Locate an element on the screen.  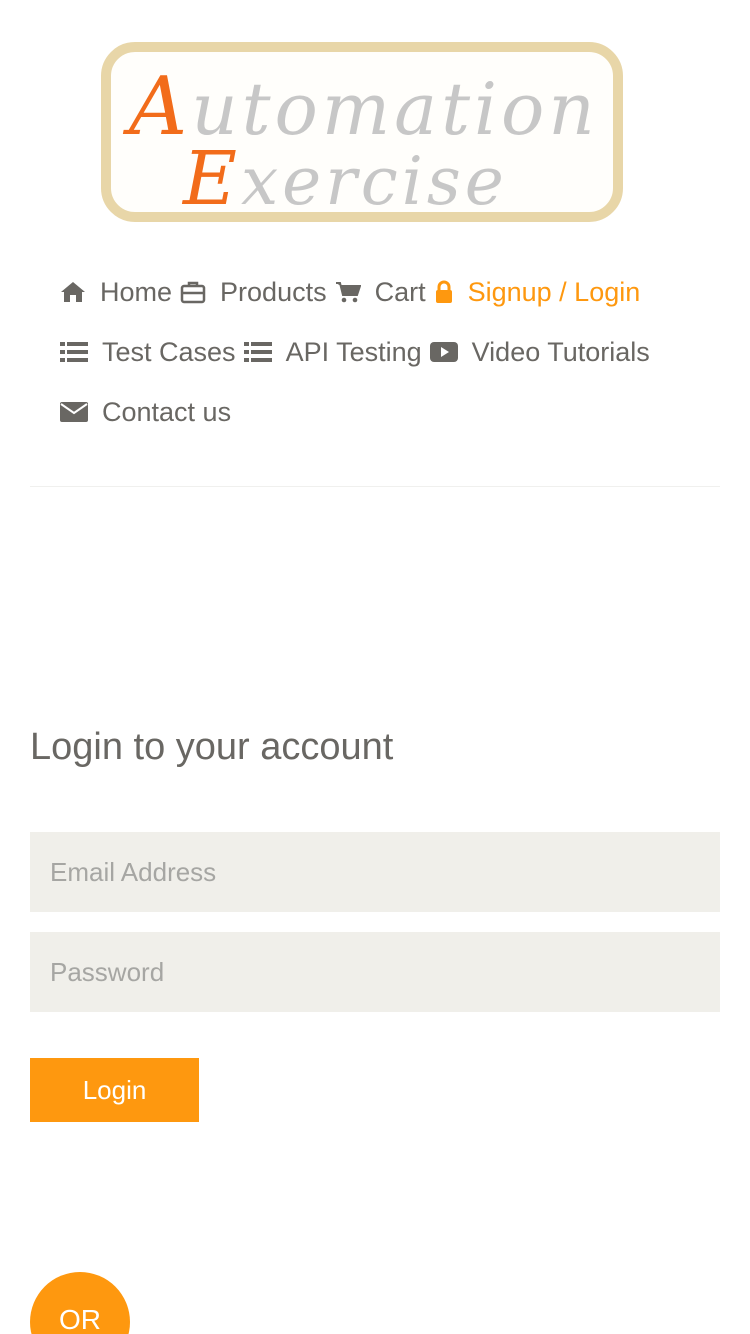
password-field is located at coordinates (375, 972).